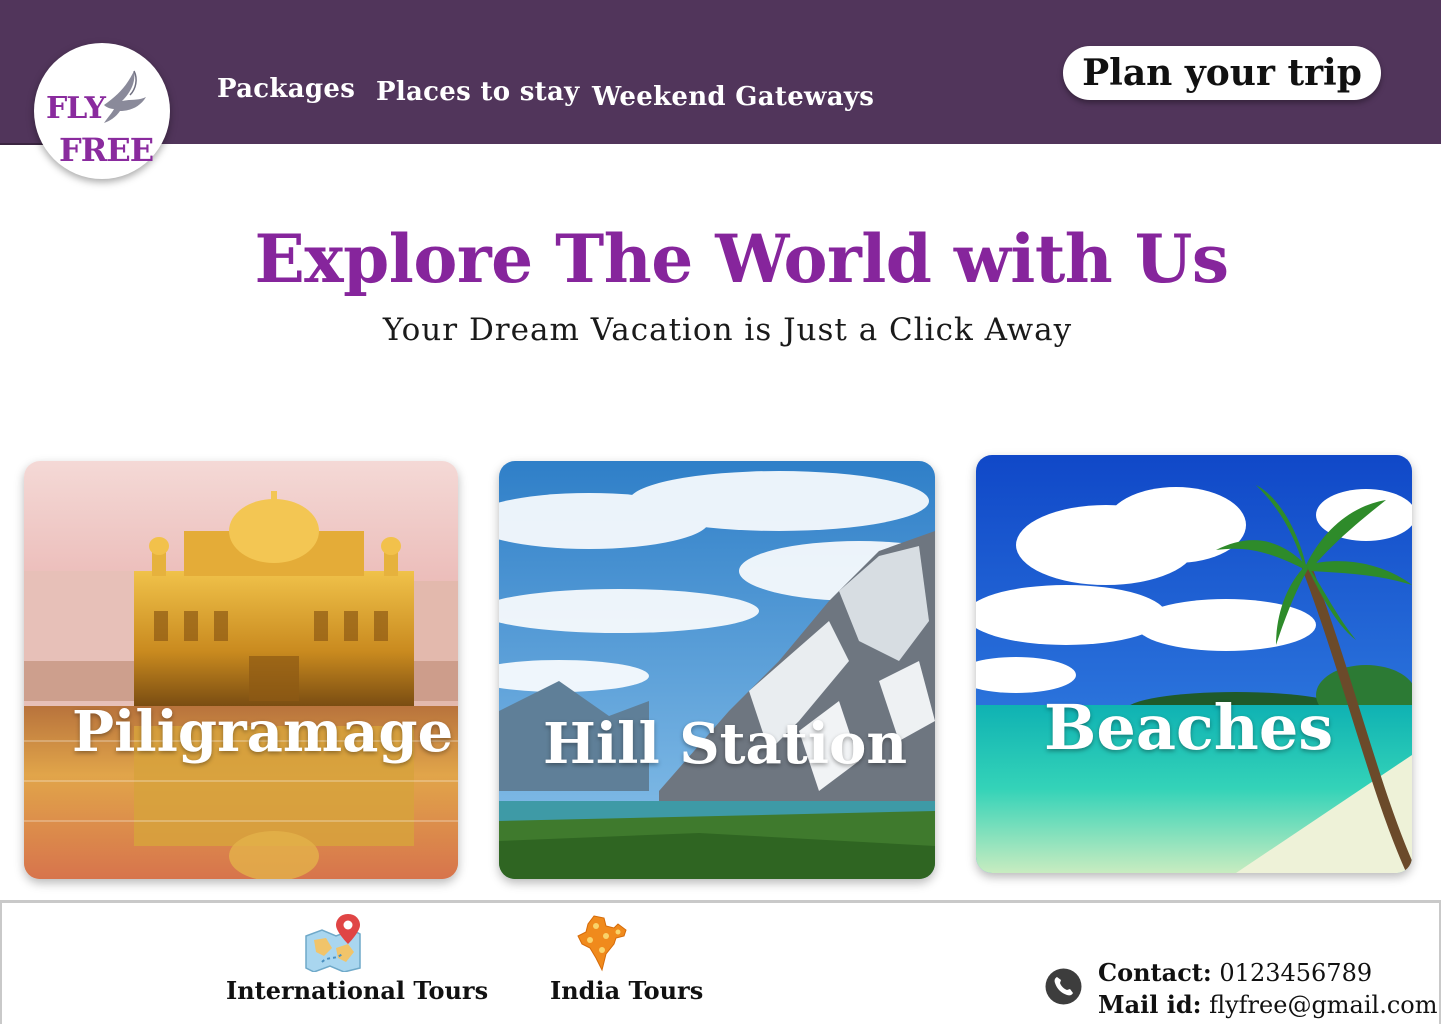 Image resolution: width=1441 pixels, height=1024 pixels. I want to click on mountain-lake-photo, so click(717, 670).